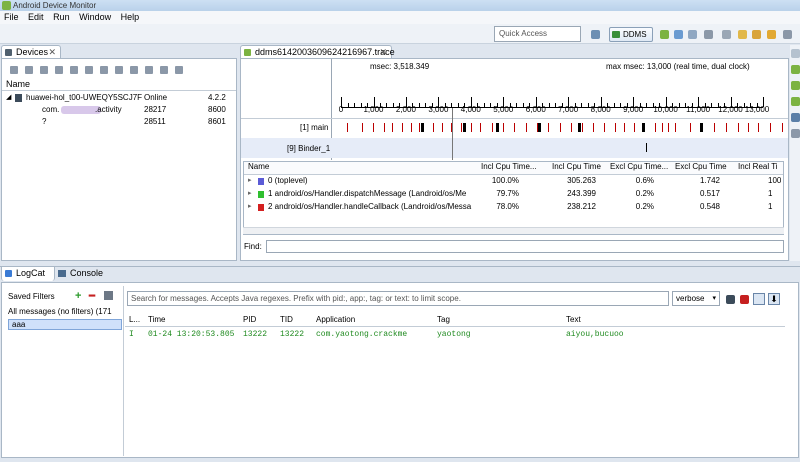 The height and width of the screenshot is (462, 800). Describe the element at coordinates (759, 299) in the screenshot. I see `toggle-filters-icon` at that location.